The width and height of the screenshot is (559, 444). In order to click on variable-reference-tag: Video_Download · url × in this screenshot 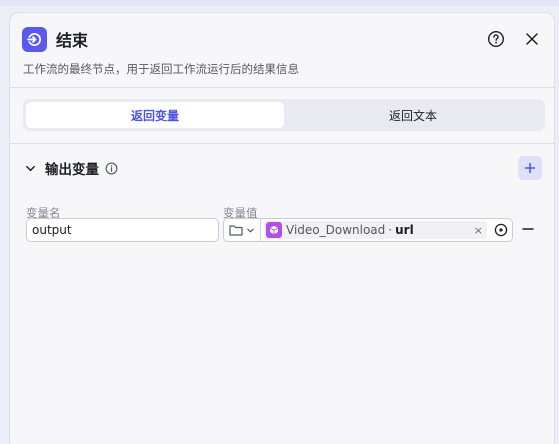, I will do `click(375, 230)`.